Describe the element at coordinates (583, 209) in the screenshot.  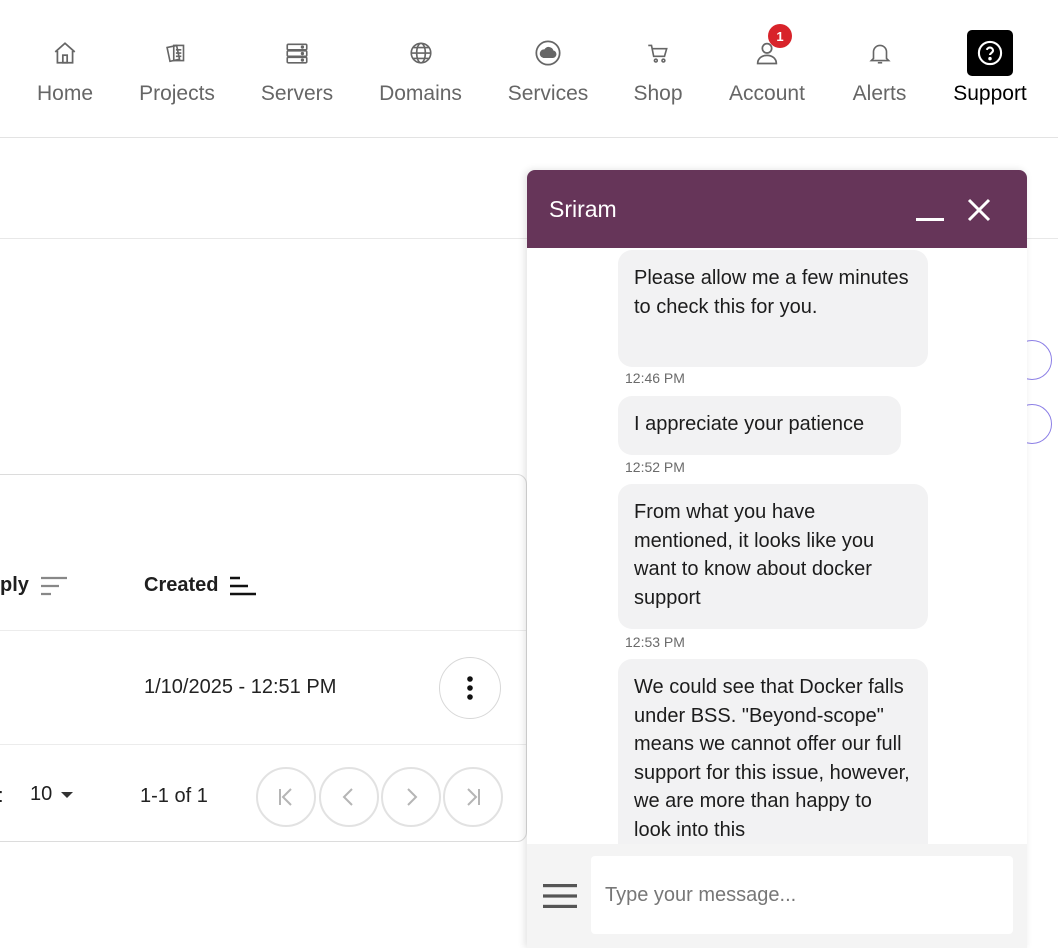
I see `chat-agent-name: Sriram` at that location.